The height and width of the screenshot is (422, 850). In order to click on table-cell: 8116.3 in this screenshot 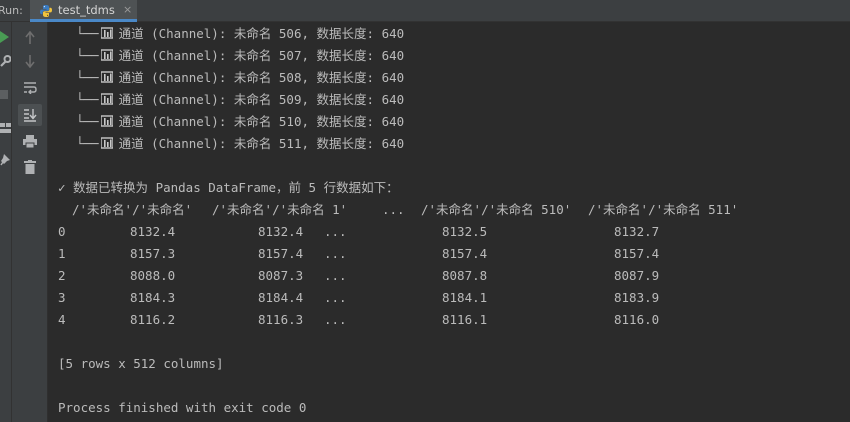, I will do `click(281, 319)`.